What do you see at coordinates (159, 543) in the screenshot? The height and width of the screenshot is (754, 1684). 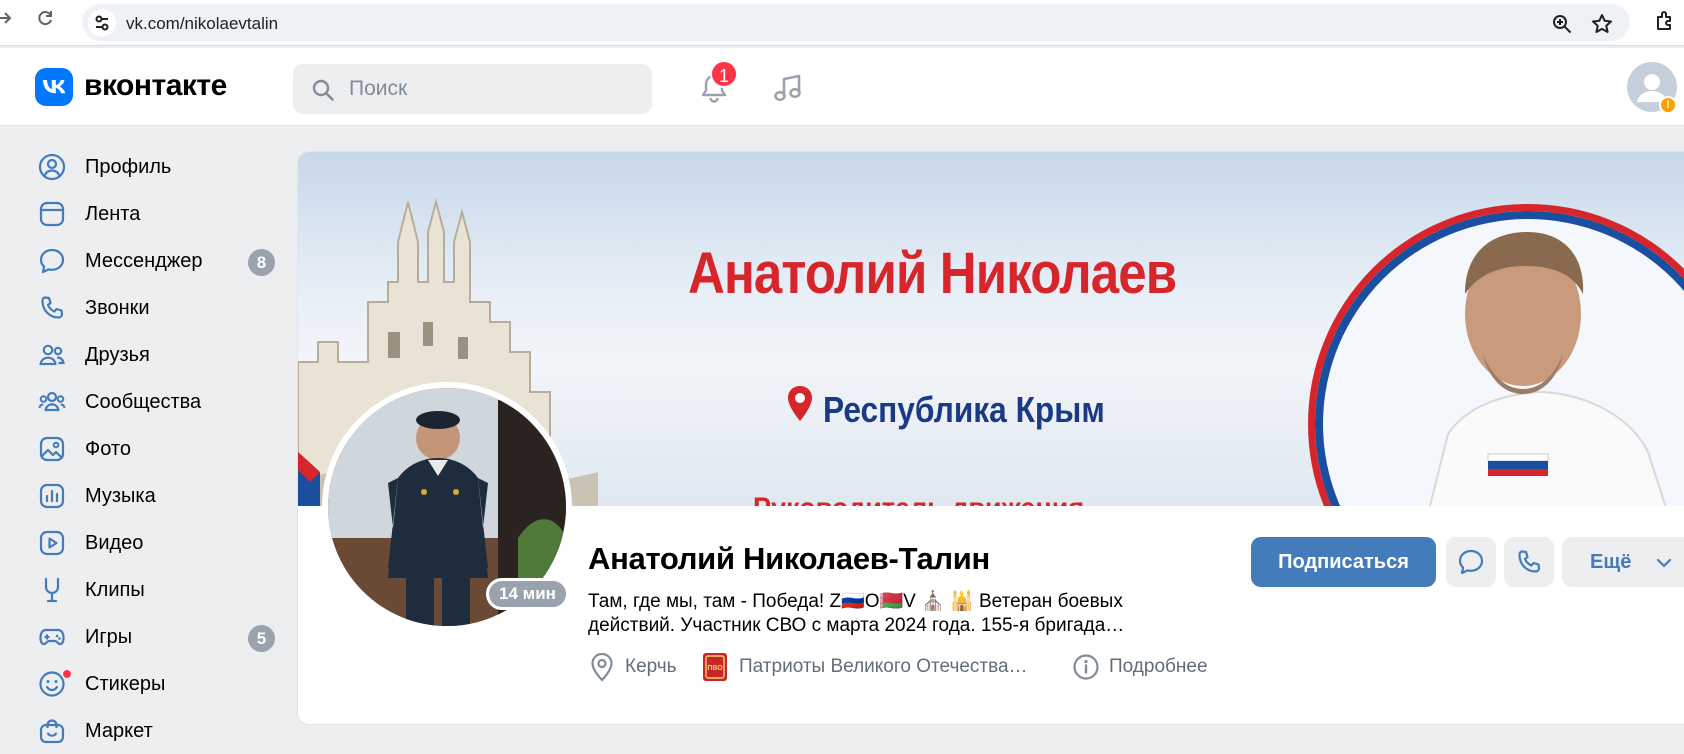 I see `sidebar-item-video: Видео` at bounding box center [159, 543].